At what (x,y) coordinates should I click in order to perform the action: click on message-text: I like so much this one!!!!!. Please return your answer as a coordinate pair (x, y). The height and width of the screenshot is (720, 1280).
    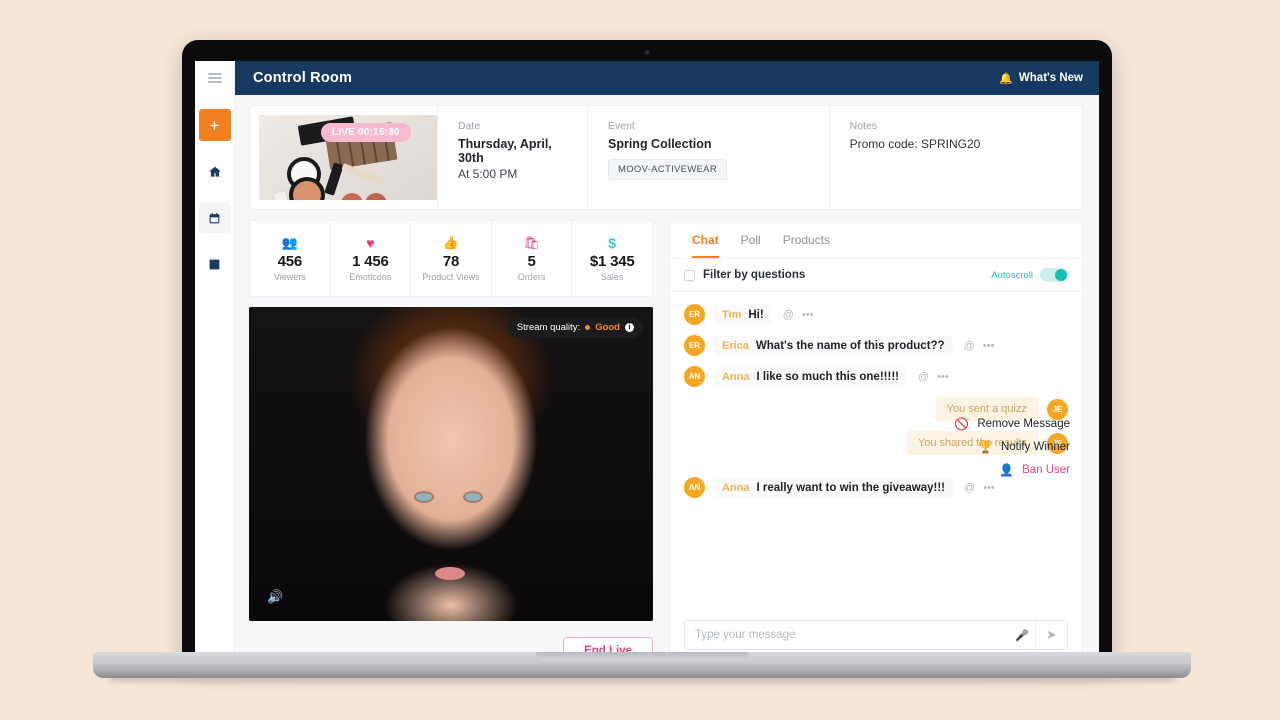
    Looking at the image, I should click on (827, 376).